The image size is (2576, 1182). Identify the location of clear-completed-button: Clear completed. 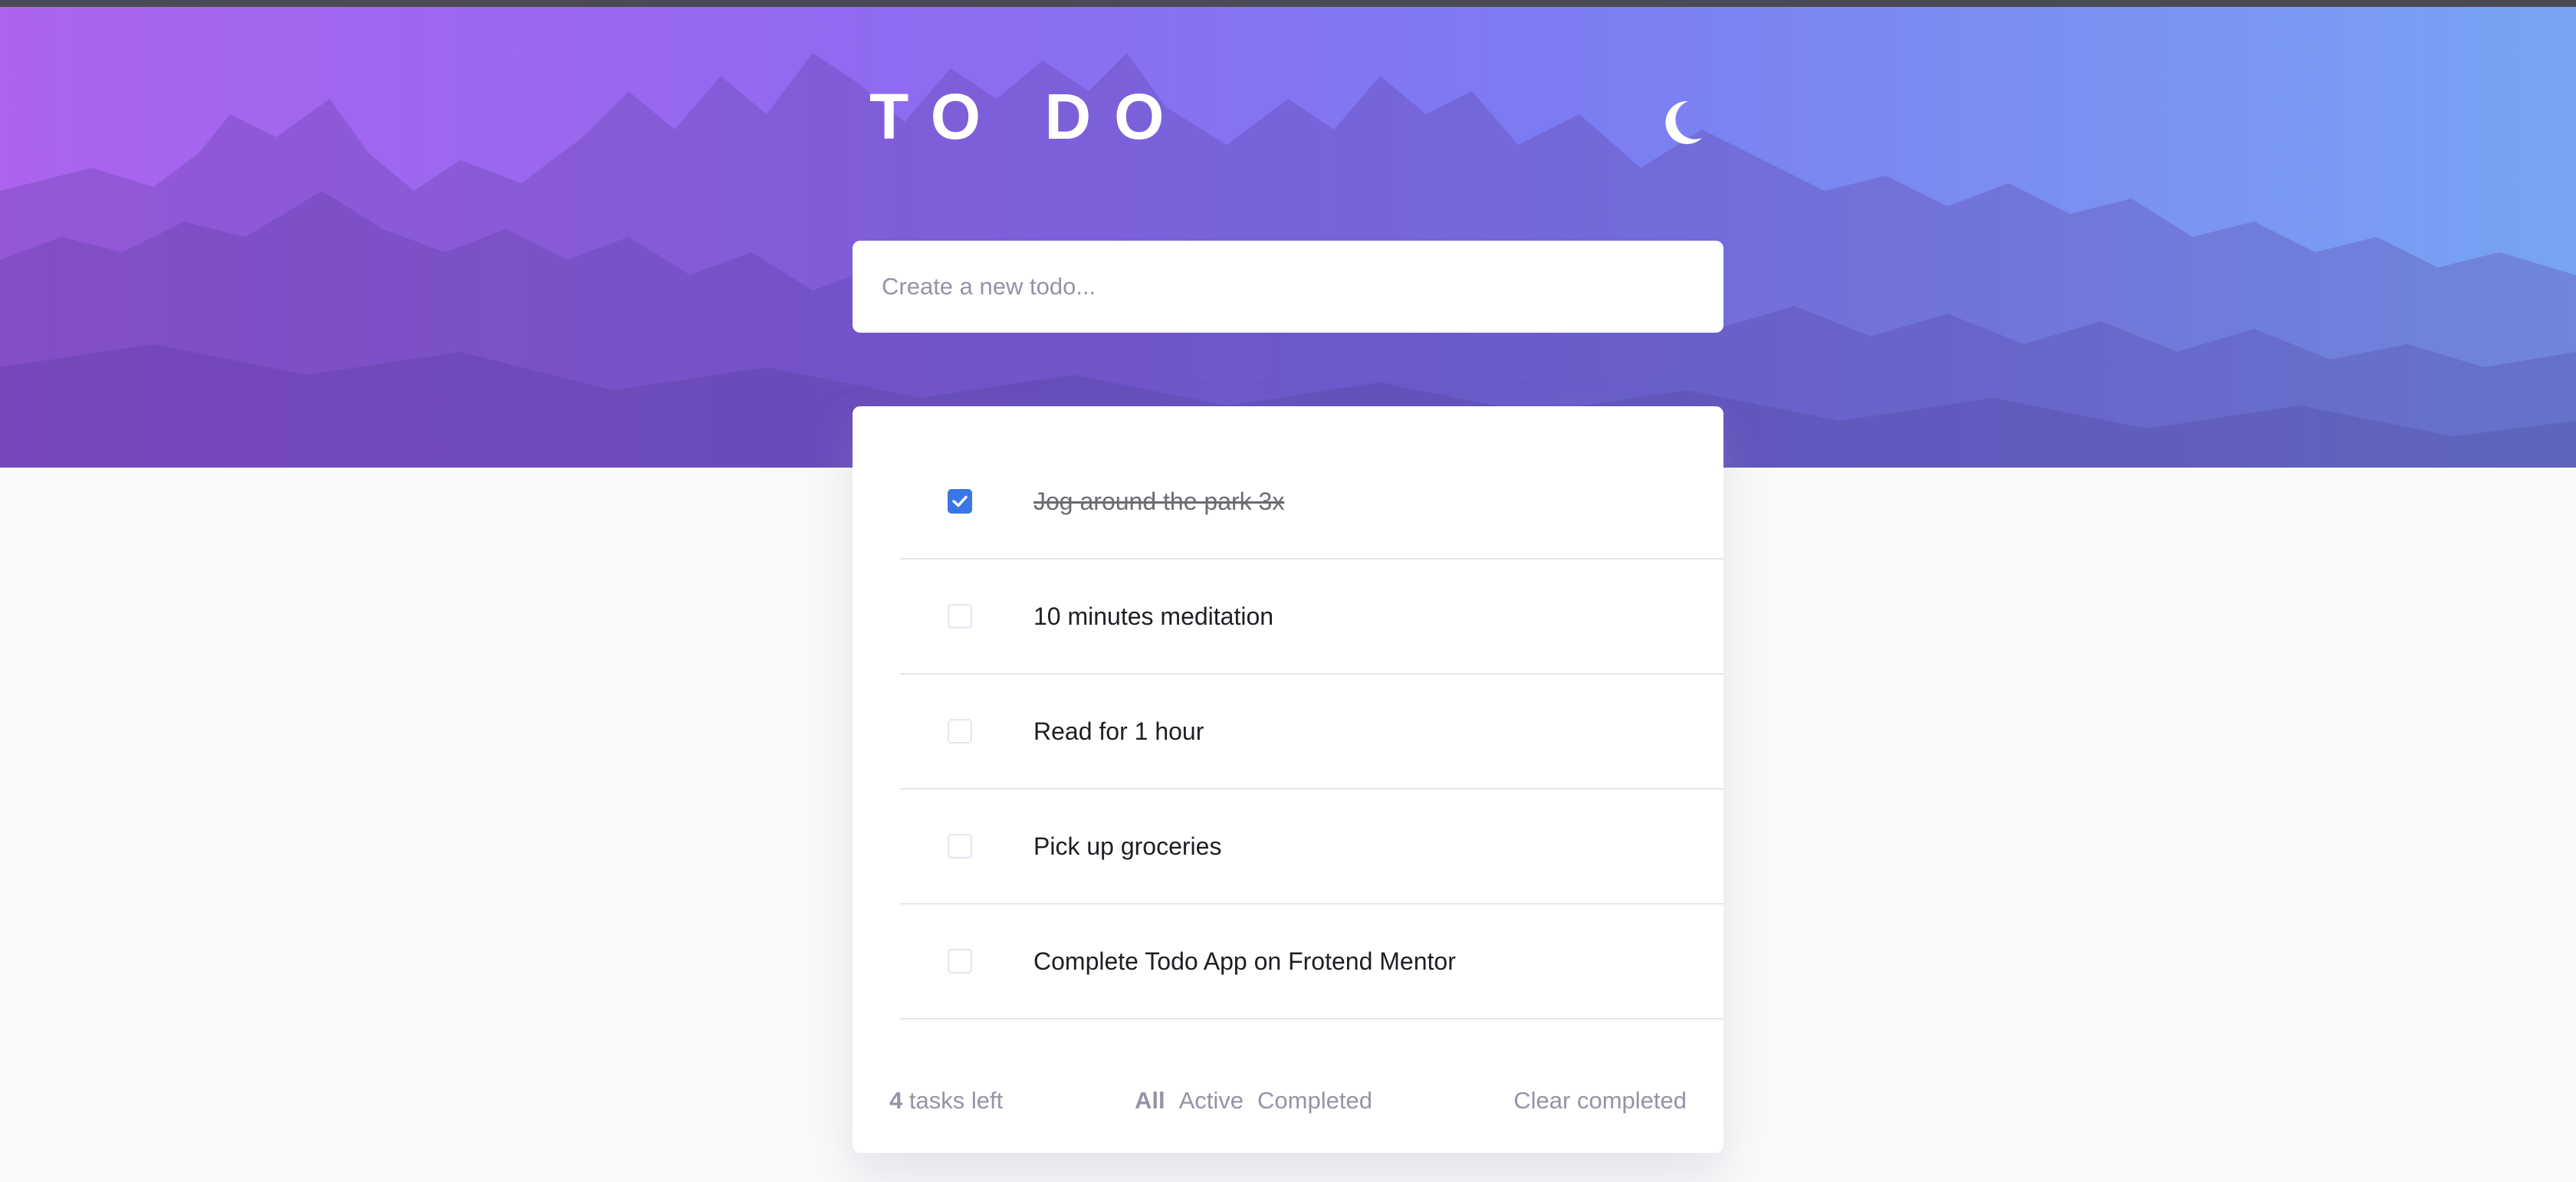
(1600, 1101).